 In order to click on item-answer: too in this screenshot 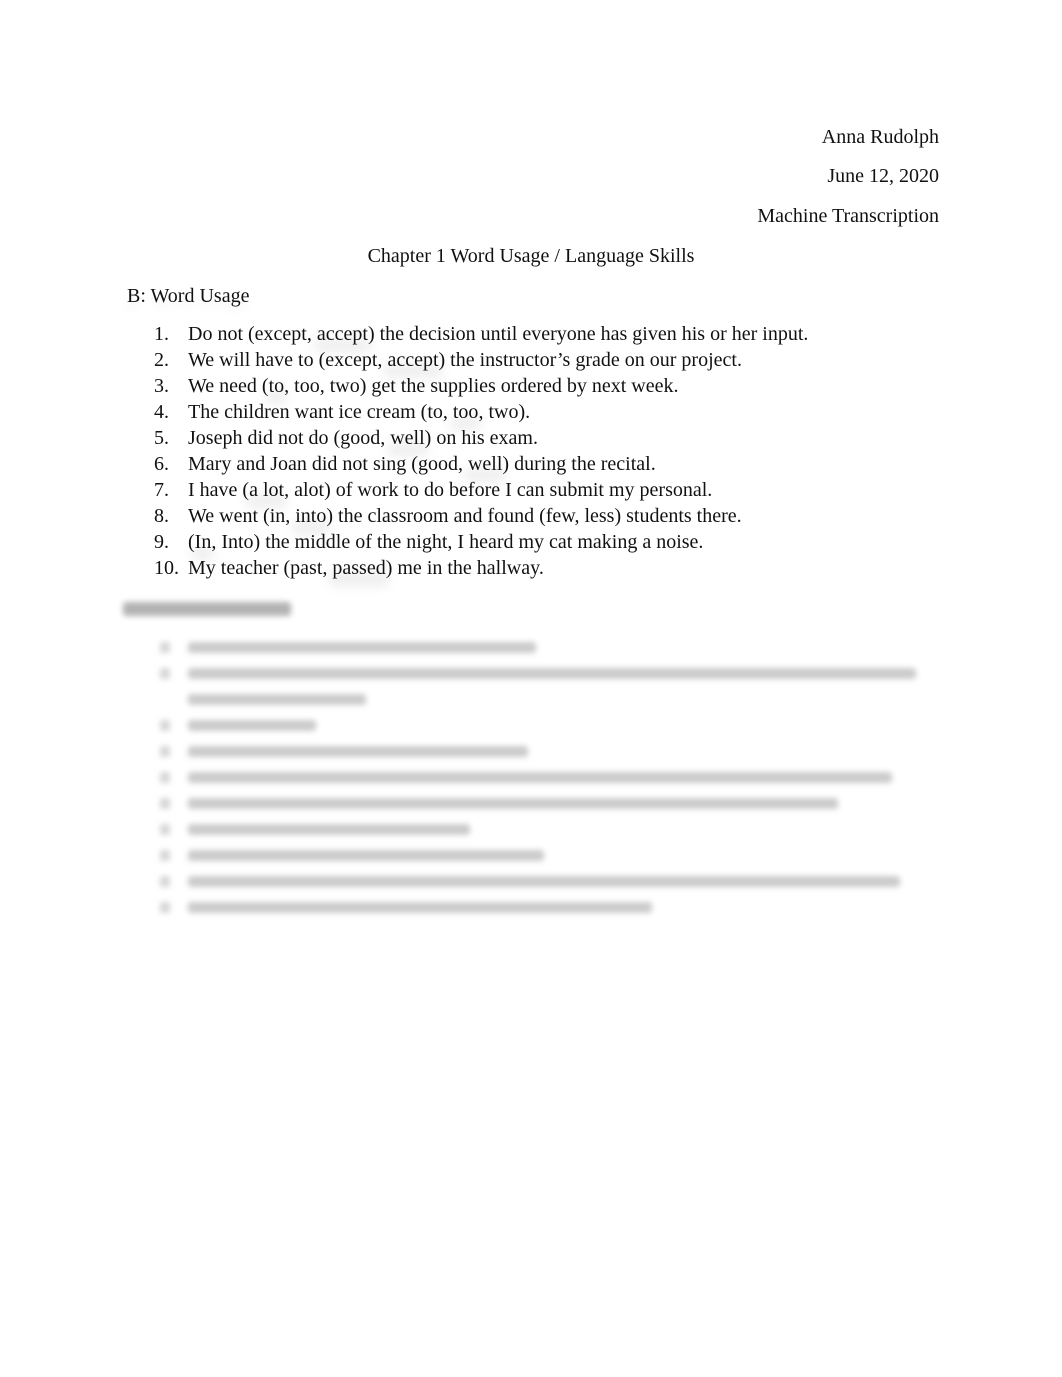, I will do `click(465, 412)`.